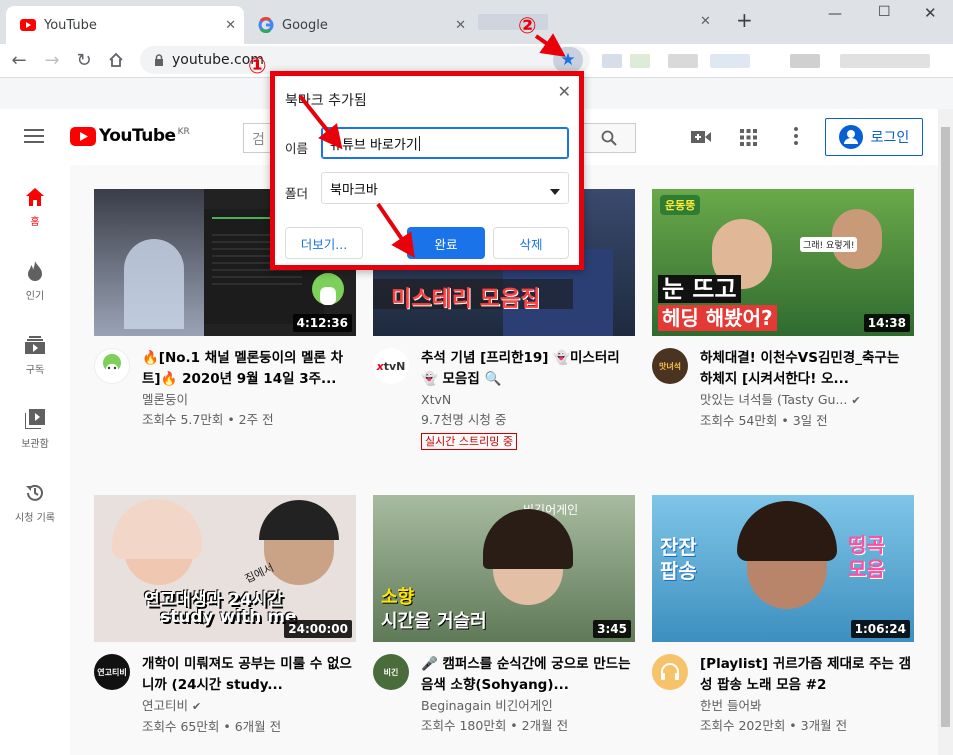 This screenshot has height=755, width=953. What do you see at coordinates (701, 138) in the screenshot?
I see `create-video-icon` at bounding box center [701, 138].